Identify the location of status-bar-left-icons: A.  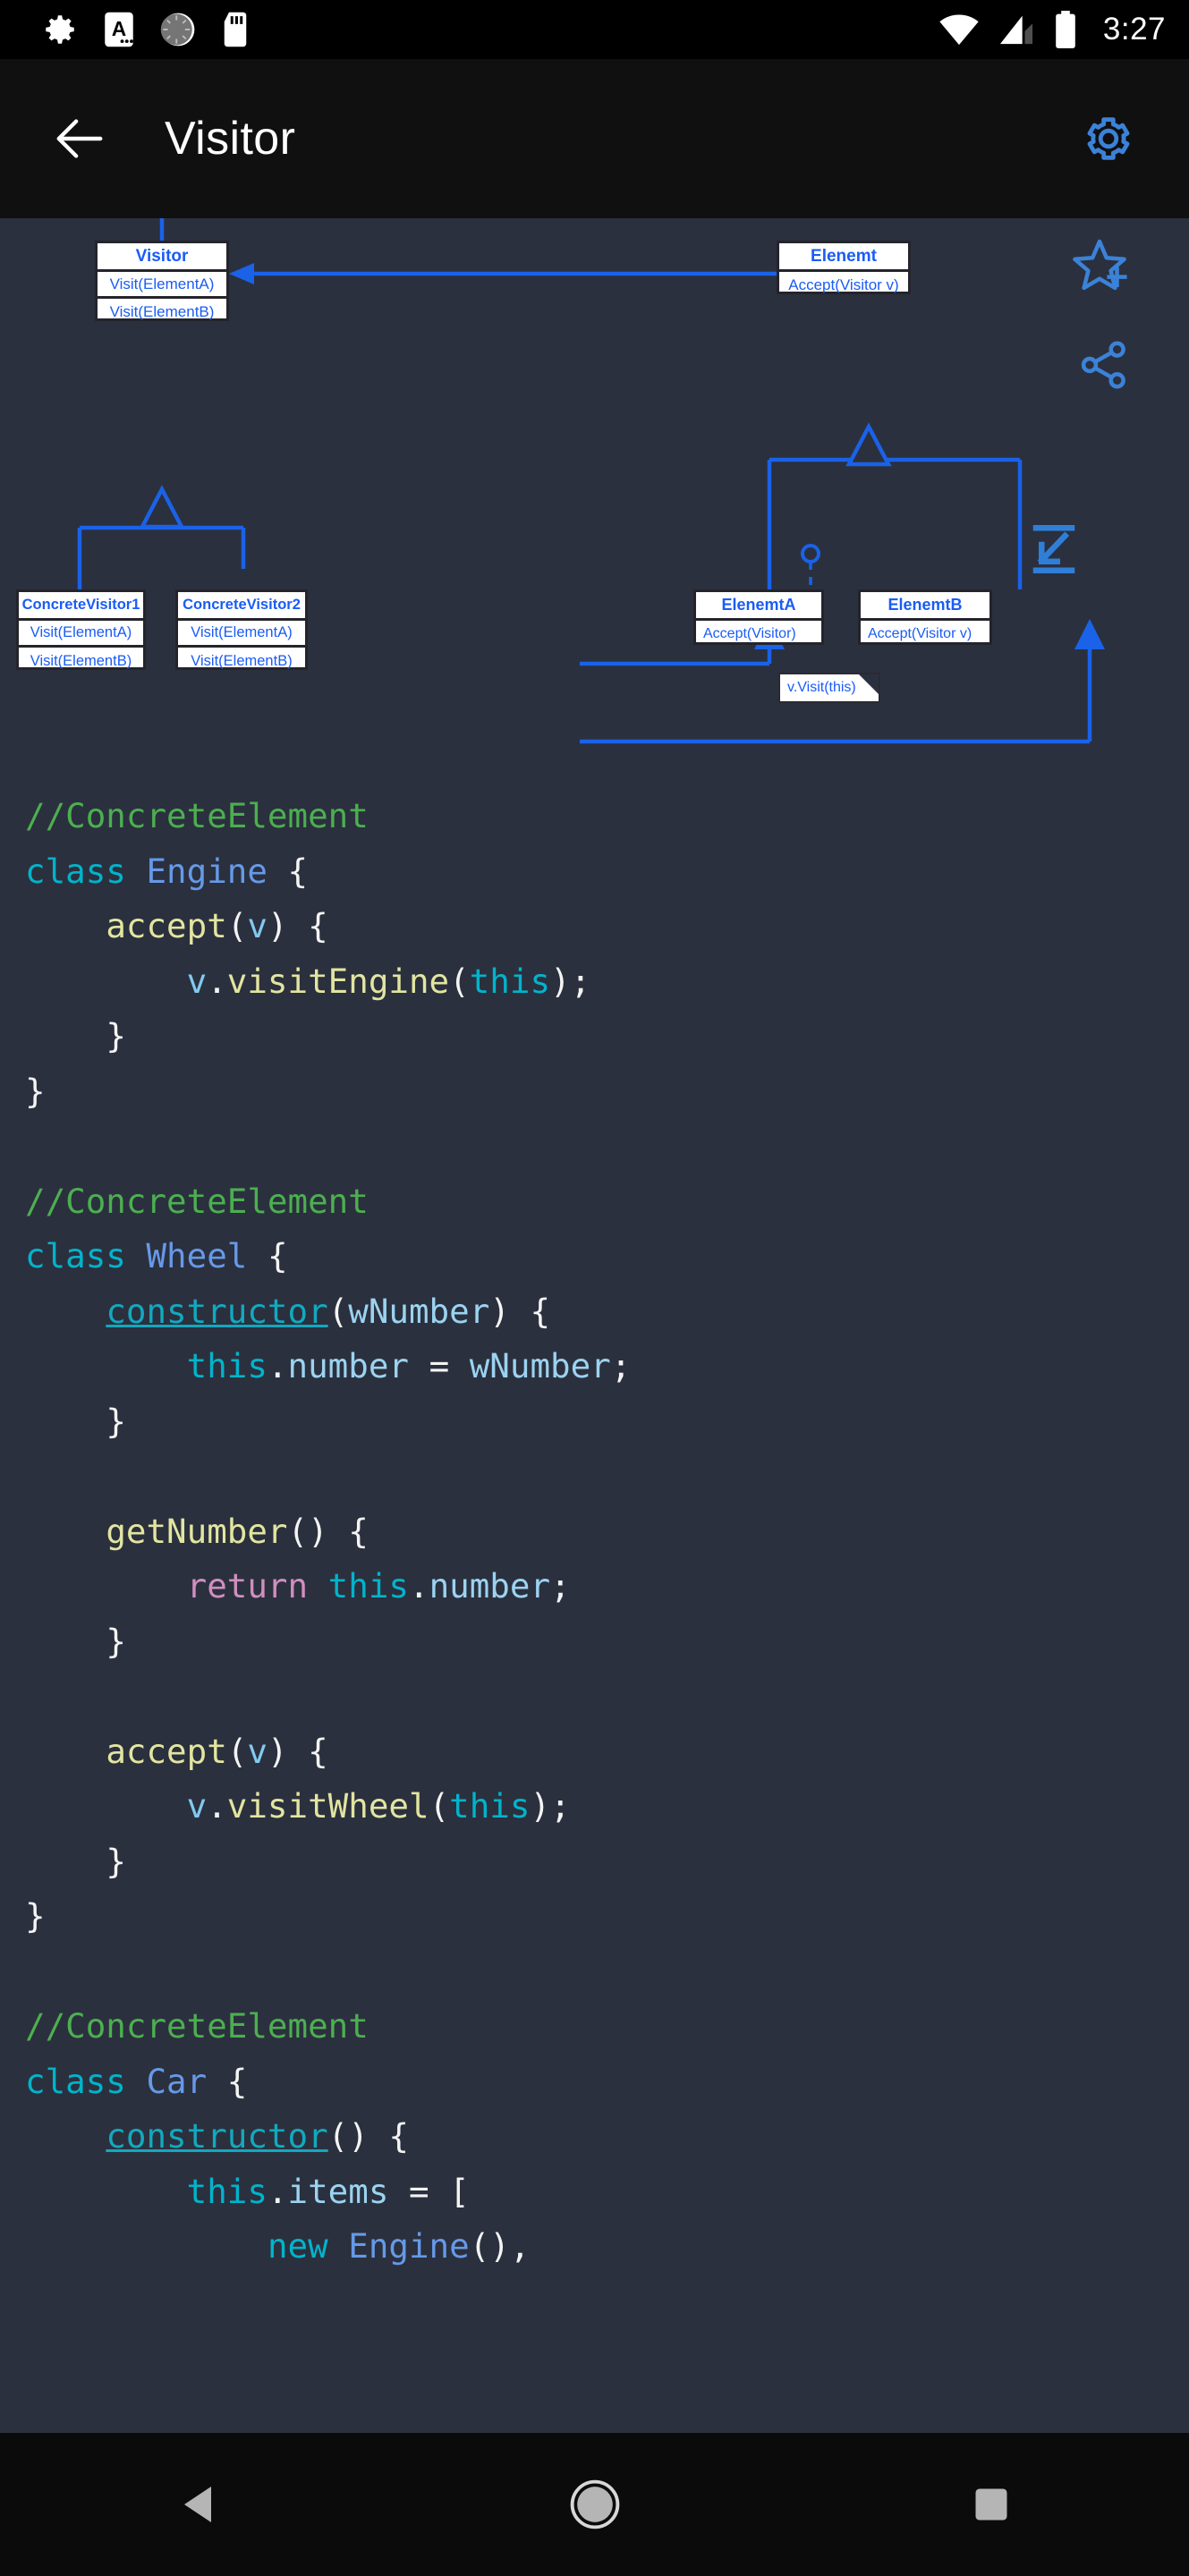
(146, 29).